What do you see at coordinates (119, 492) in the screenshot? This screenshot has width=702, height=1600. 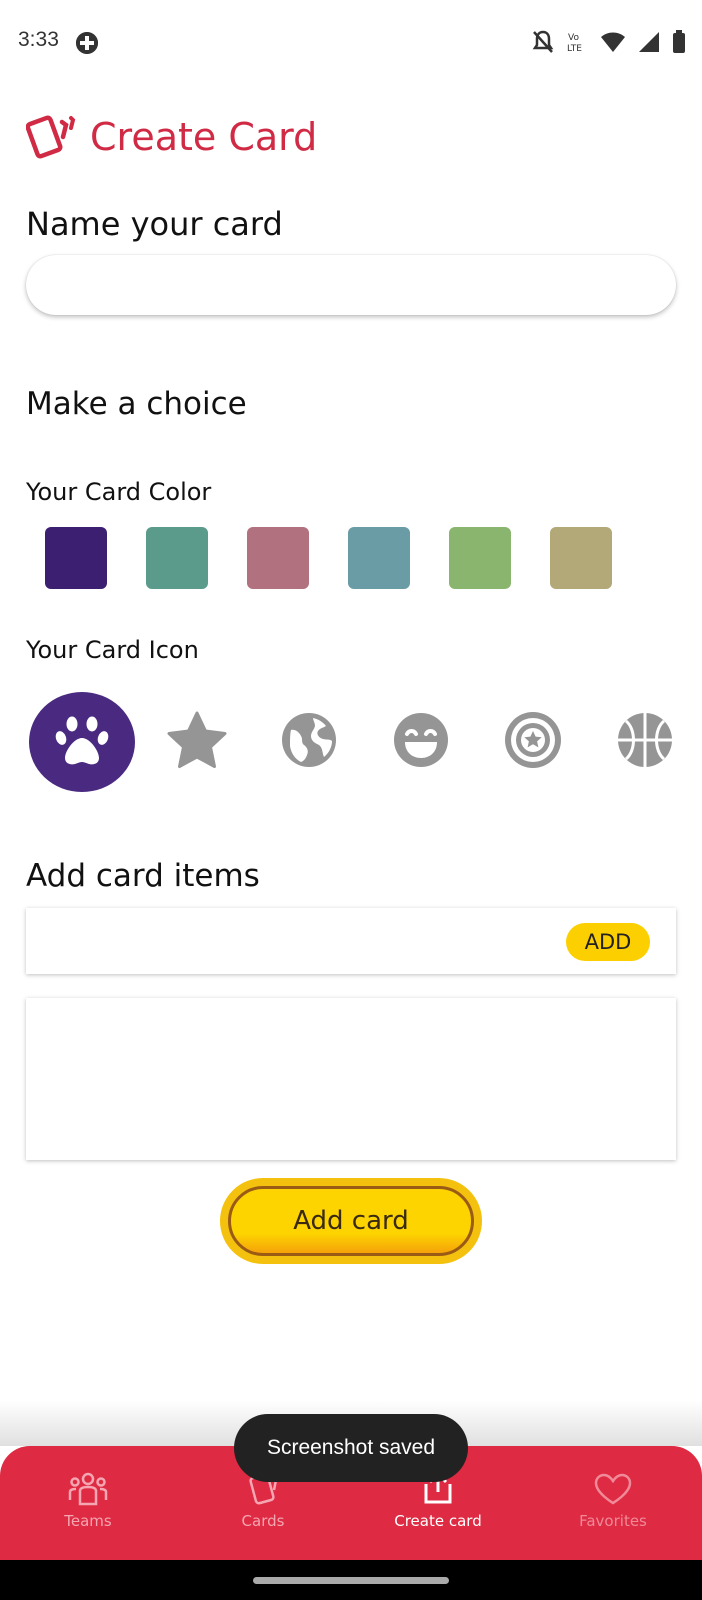 I see `color-label: Your Card Color` at bounding box center [119, 492].